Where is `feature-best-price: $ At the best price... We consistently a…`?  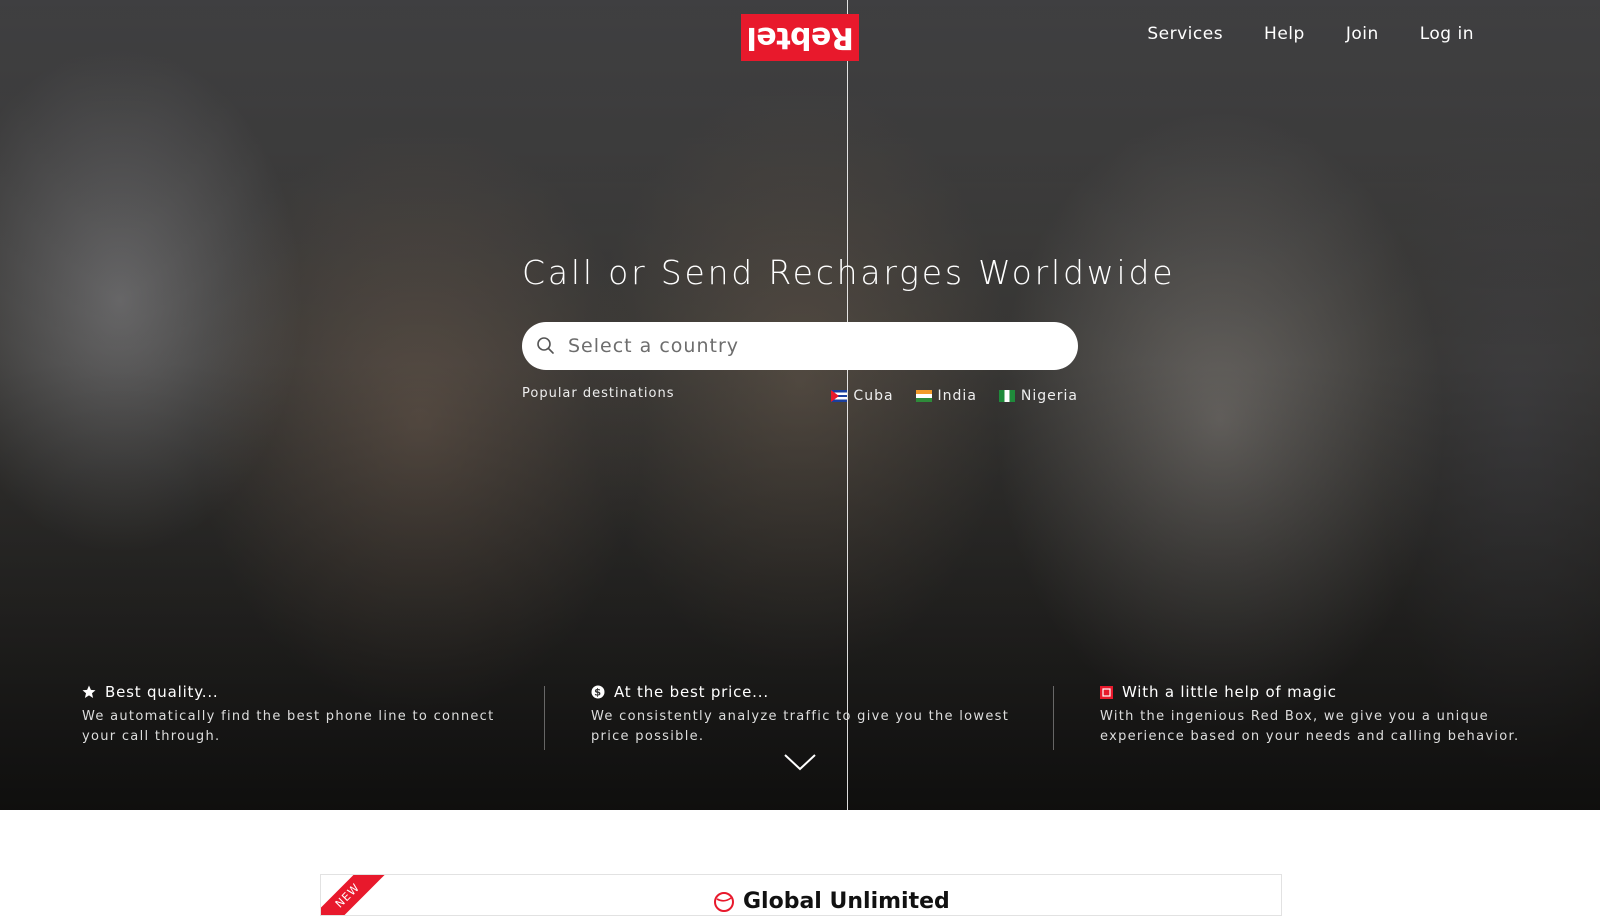 feature-best-price: $ At the best price... We consistently a… is located at coordinates (811, 715).